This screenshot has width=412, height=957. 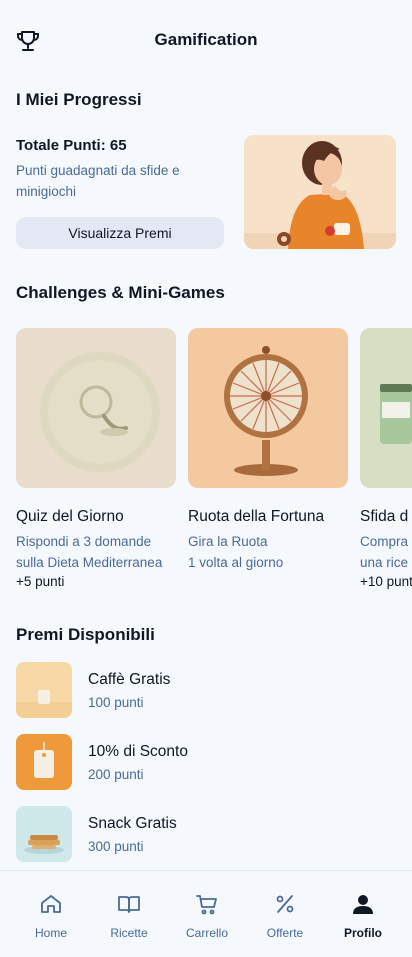 I want to click on reward-title: Snack Gratis, so click(x=132, y=823).